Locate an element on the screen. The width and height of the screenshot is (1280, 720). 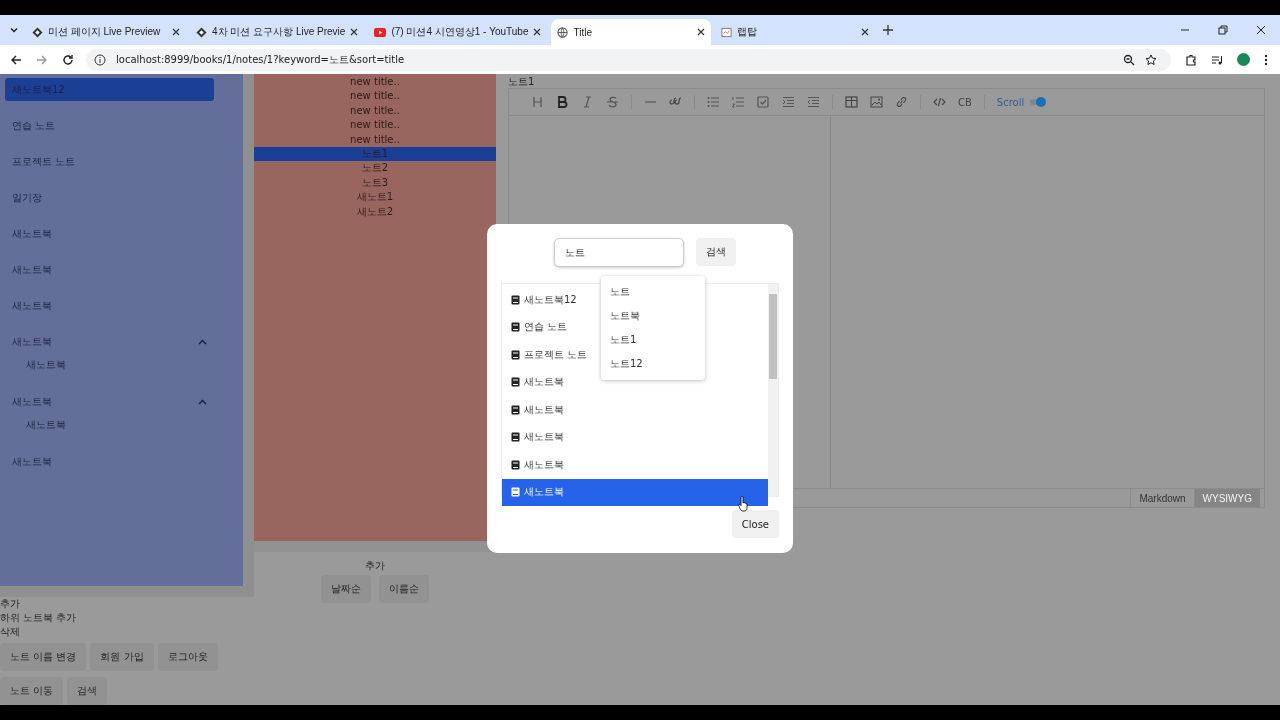
table-icon is located at coordinates (851, 102).